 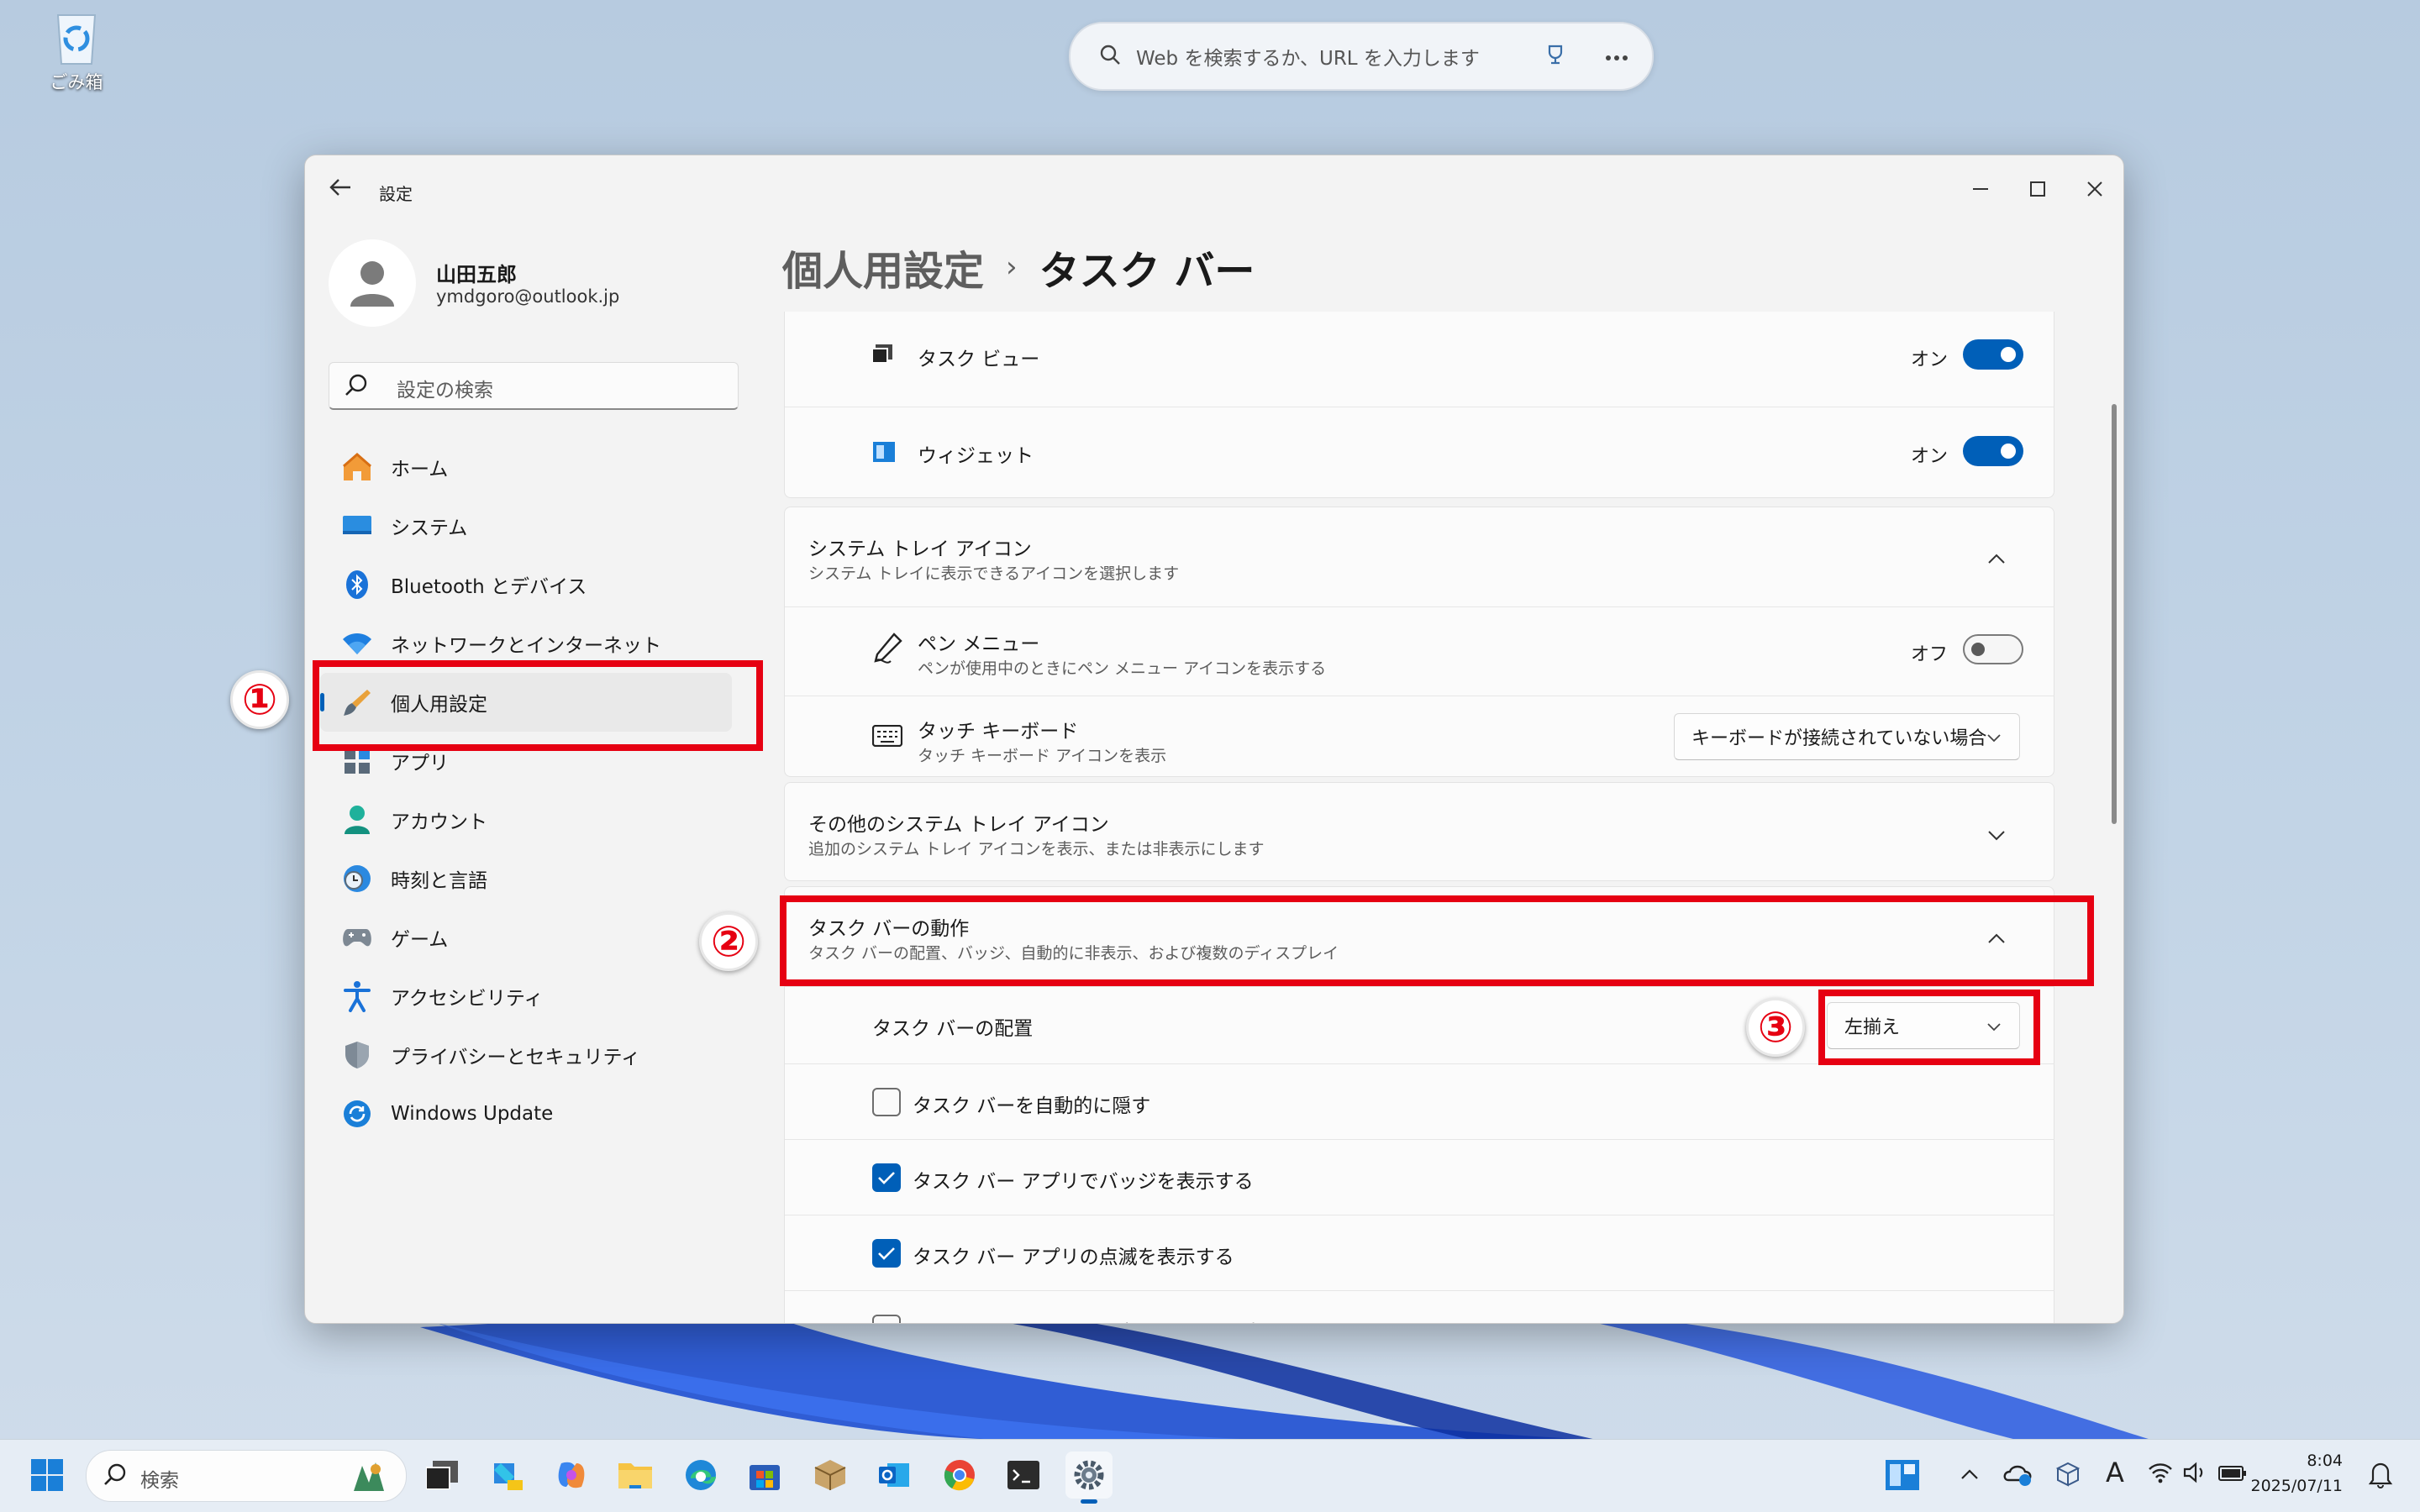 I want to click on edge-icon, so click(x=701, y=1475).